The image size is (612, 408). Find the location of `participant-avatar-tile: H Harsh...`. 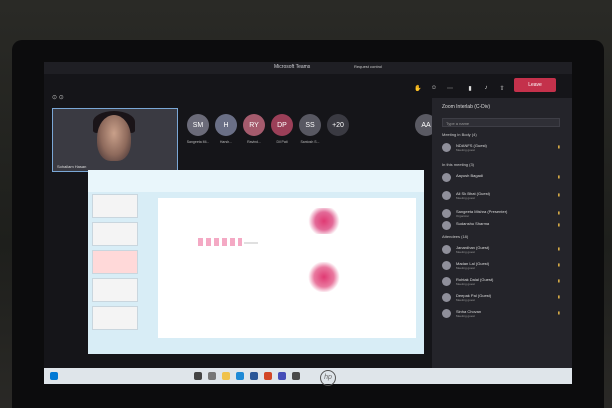

participant-avatar-tile: H Harsh... is located at coordinates (226, 129).